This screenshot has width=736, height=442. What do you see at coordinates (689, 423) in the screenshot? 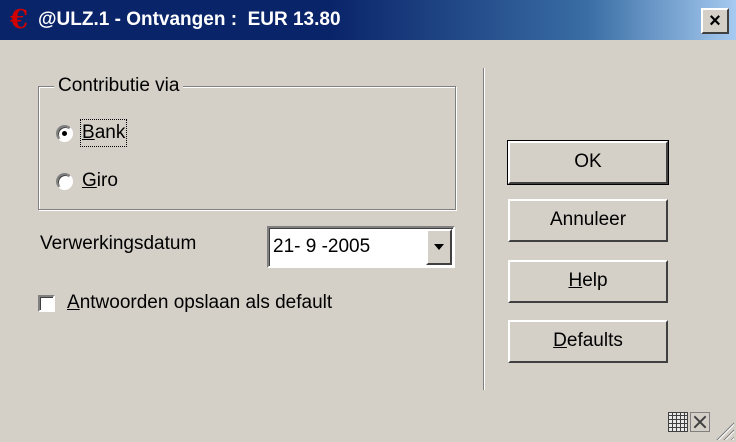
I see `status-icons` at bounding box center [689, 423].